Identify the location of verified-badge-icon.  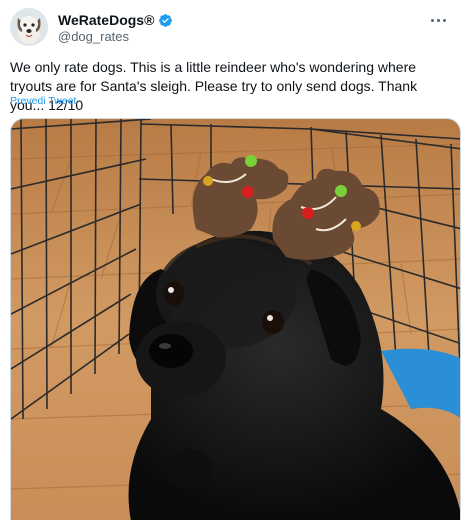
(166, 20).